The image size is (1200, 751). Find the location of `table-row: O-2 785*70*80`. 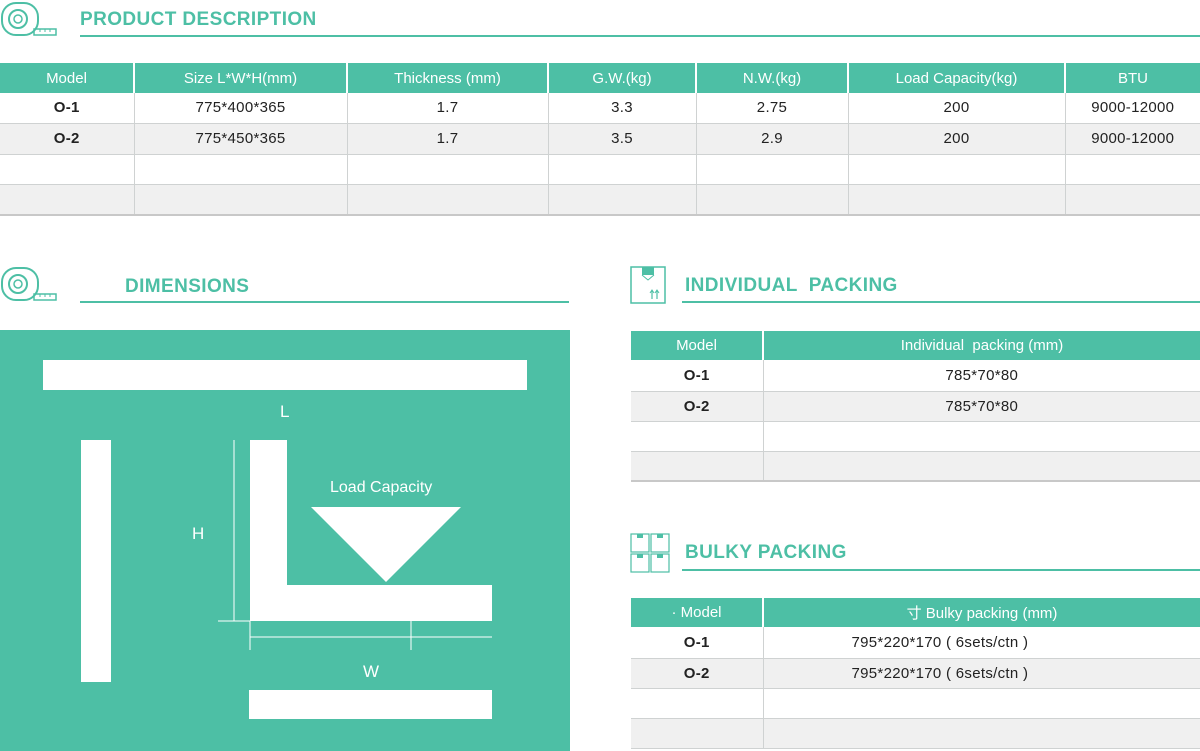

table-row: O-2 785*70*80 is located at coordinates (915, 406).